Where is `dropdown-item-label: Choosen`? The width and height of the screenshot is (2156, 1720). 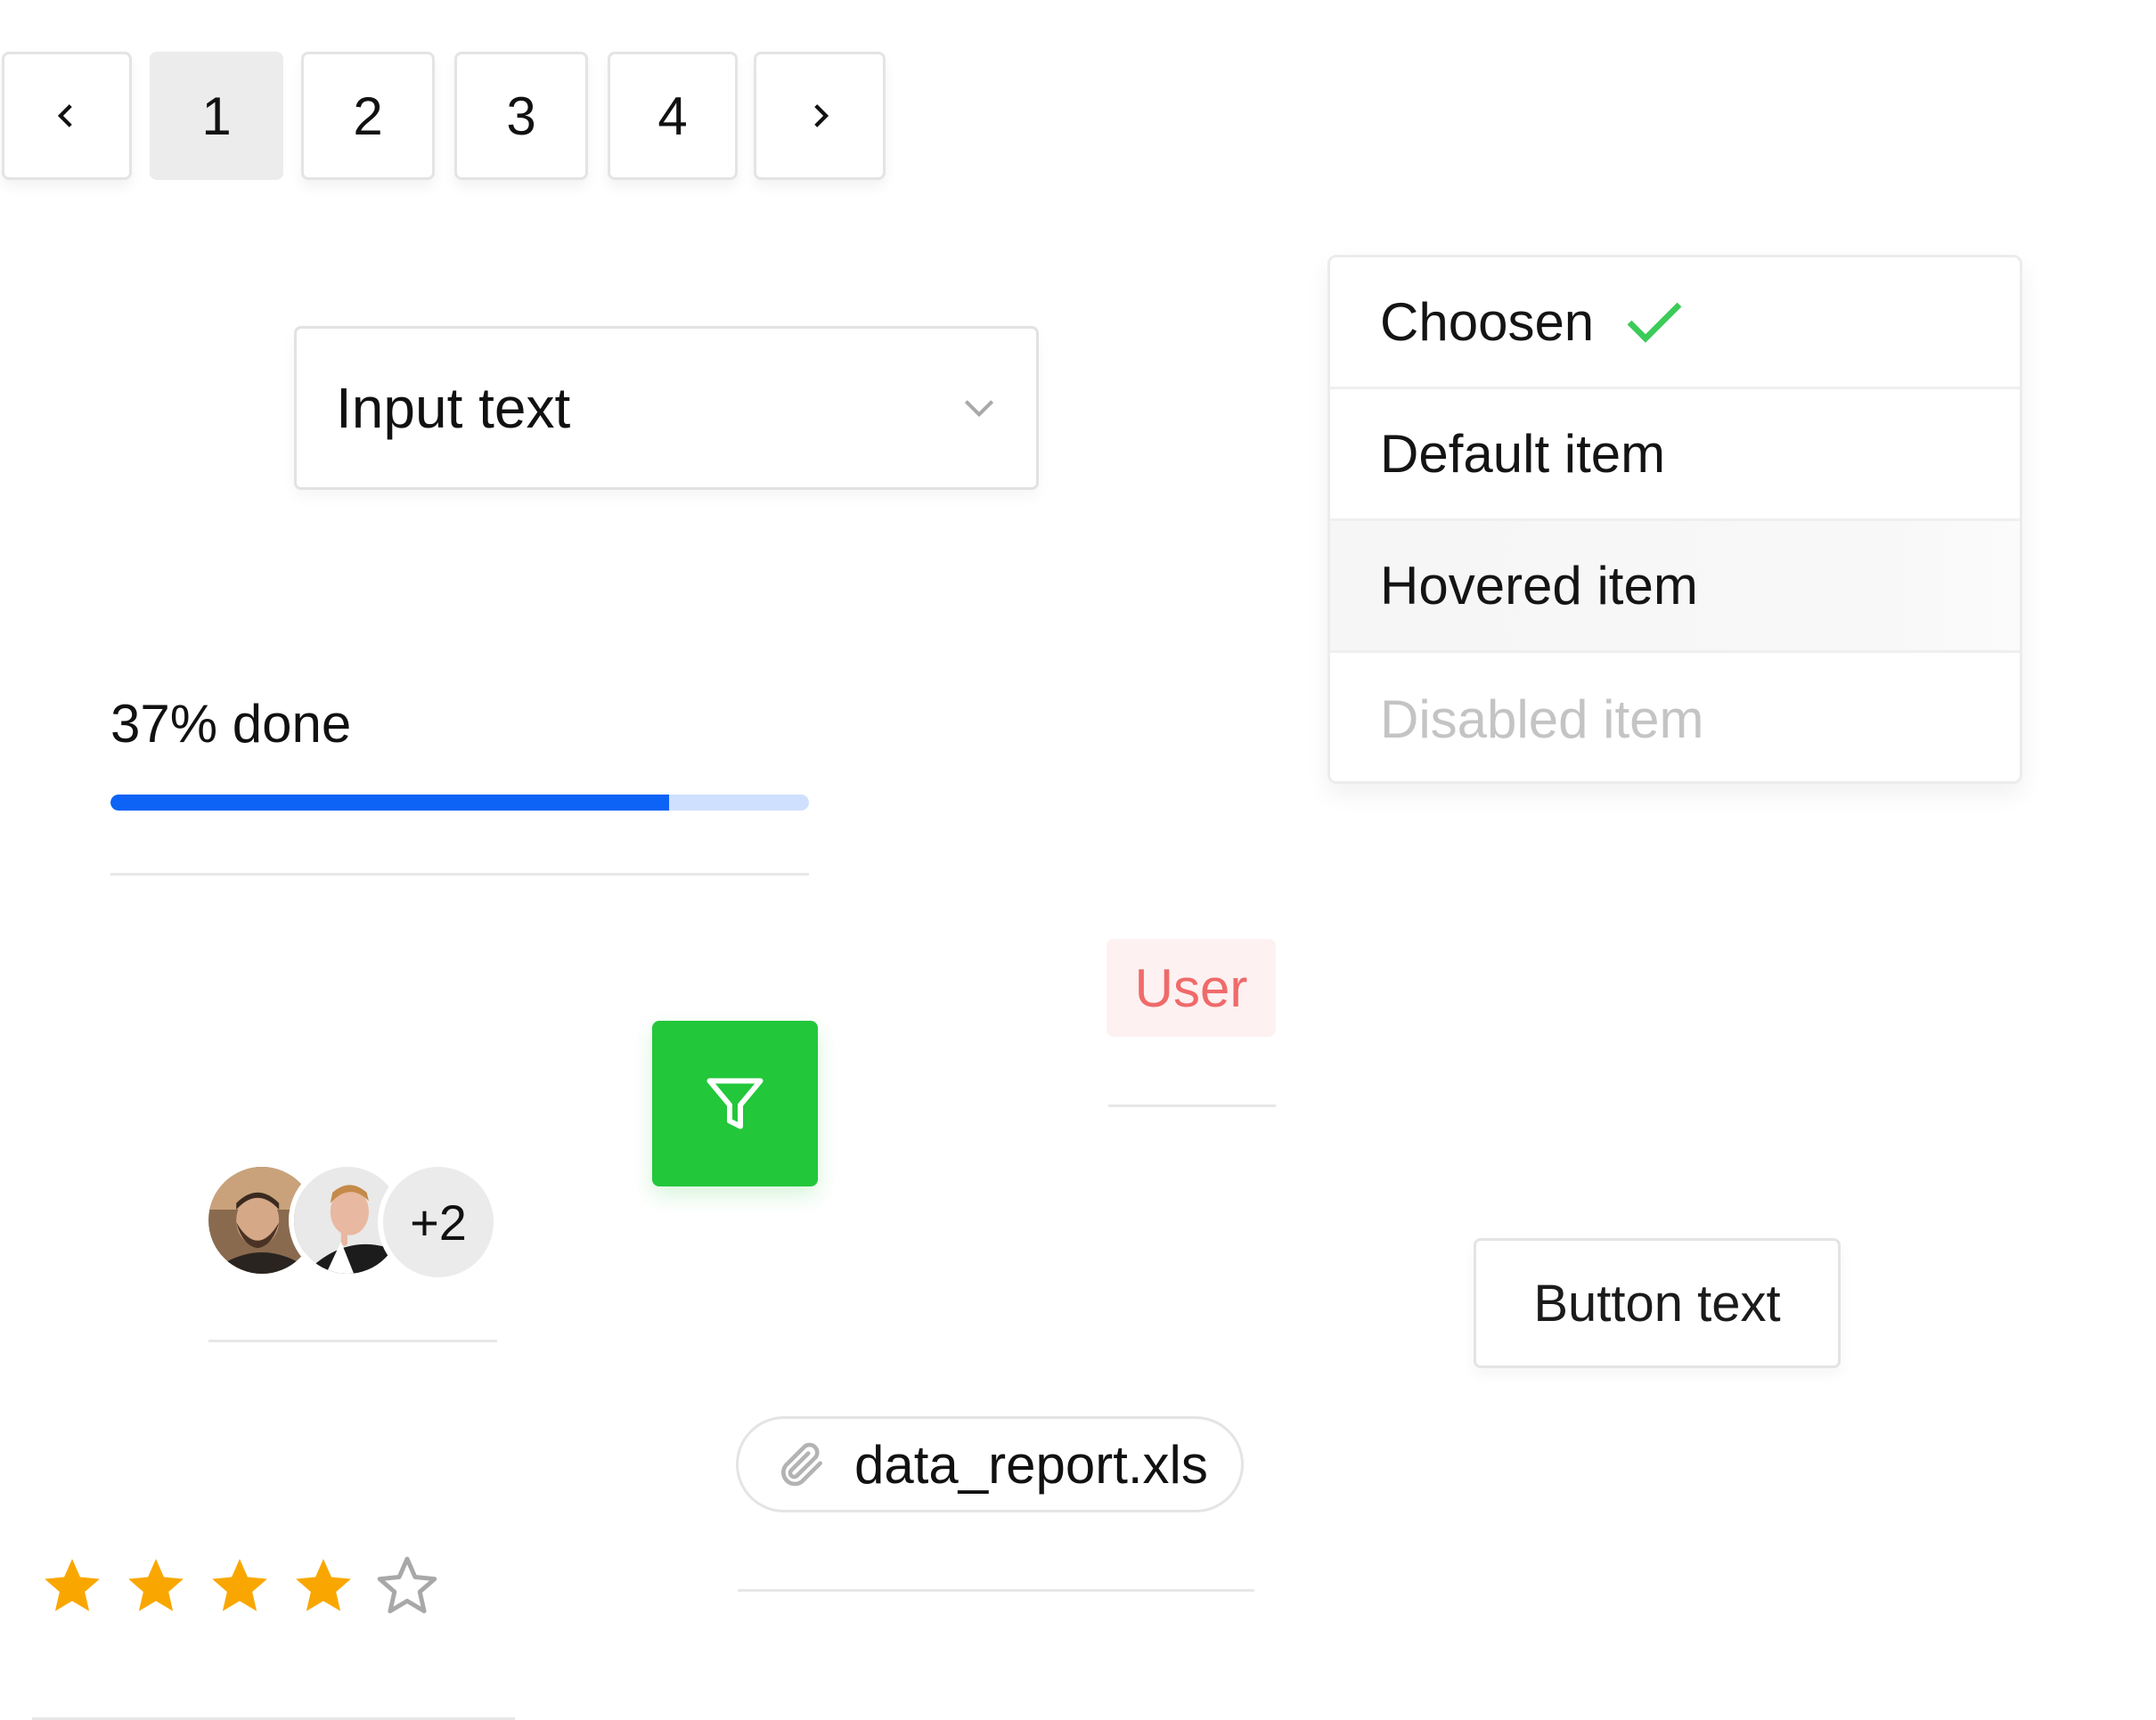 dropdown-item-label: Choosen is located at coordinates (1487, 322).